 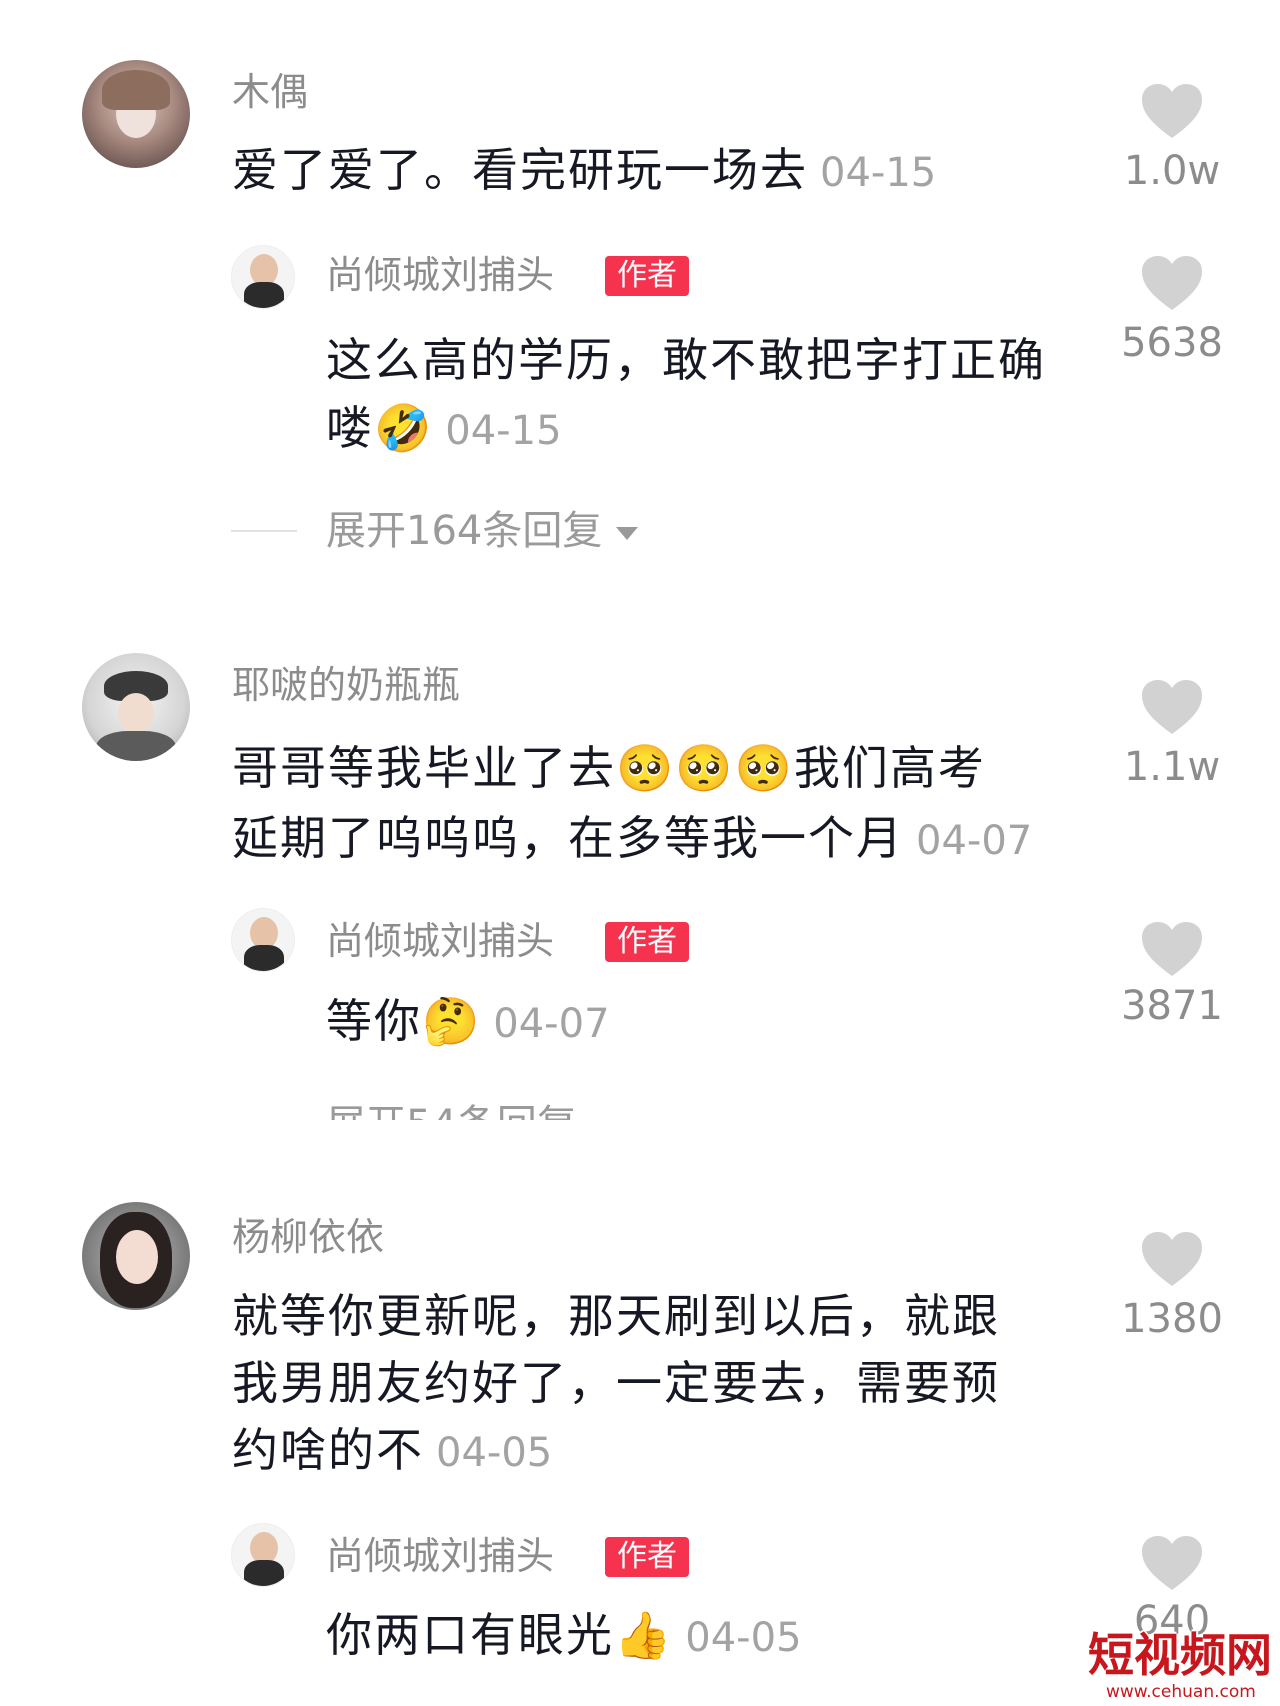 I want to click on comment-line: 约啥的不, so click(x=328, y=1450).